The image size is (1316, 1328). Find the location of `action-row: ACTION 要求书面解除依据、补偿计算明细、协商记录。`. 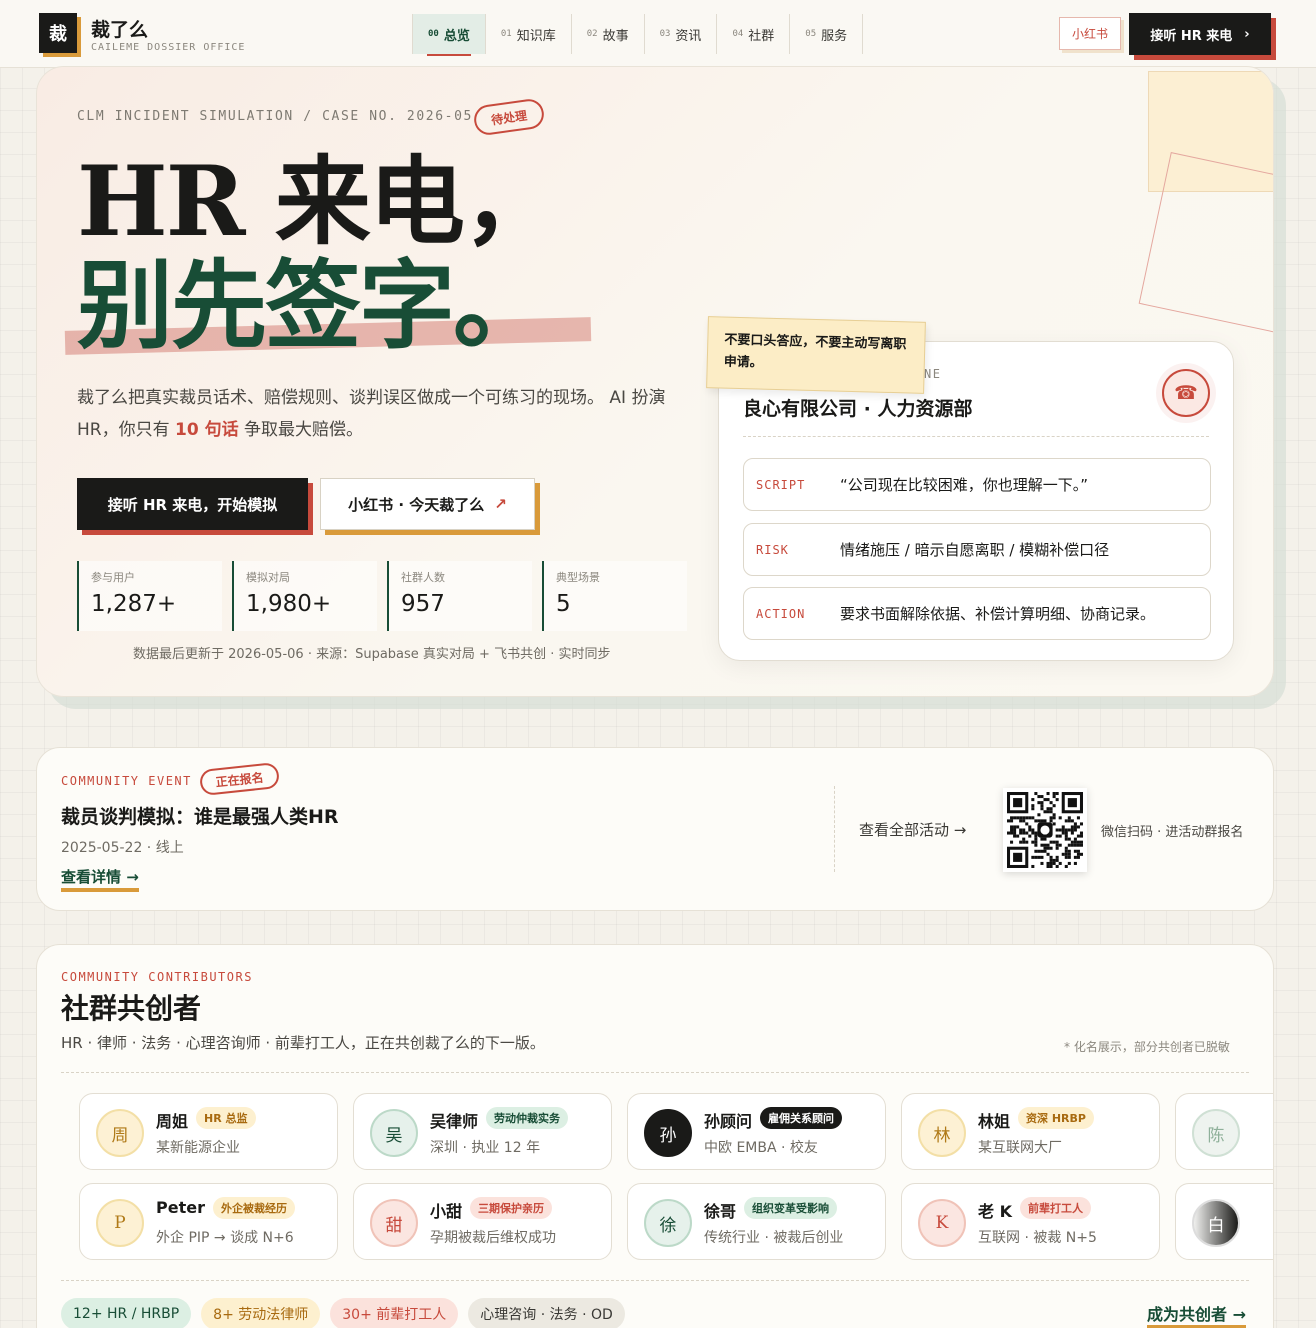

action-row: ACTION 要求书面解除依据、补偿计算明细、协商记录。 is located at coordinates (977, 613).